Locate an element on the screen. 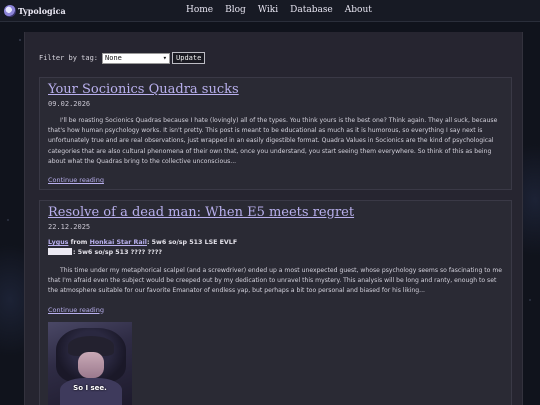 Image resolution: width=540 pixels, height=405 pixels. nav-database: Database is located at coordinates (311, 10).